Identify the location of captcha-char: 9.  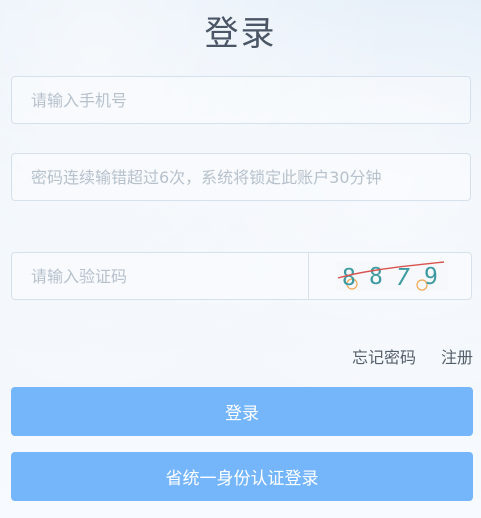
(431, 277).